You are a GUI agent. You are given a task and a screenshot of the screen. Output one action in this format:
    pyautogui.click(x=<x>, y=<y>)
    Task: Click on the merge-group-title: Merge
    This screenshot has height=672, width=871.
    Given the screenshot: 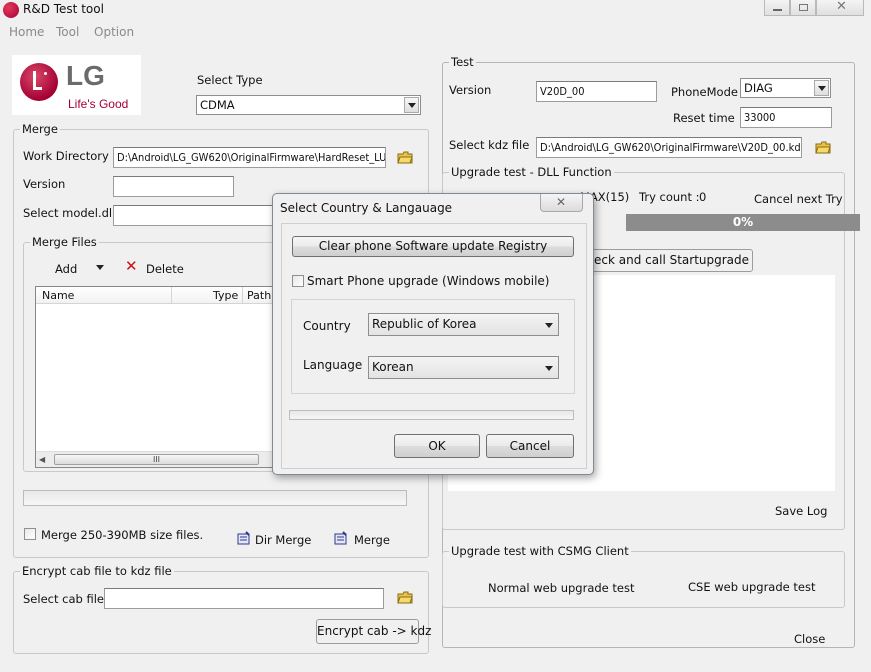 What is the action you would take?
    pyautogui.click(x=40, y=129)
    